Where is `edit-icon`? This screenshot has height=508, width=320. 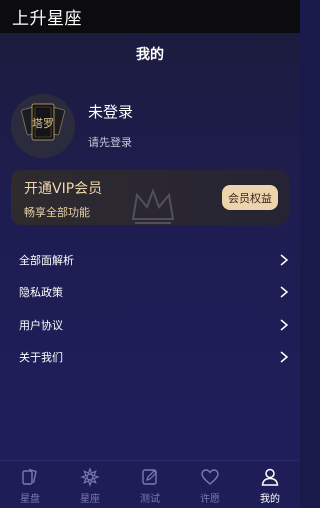 edit-icon is located at coordinates (149, 477).